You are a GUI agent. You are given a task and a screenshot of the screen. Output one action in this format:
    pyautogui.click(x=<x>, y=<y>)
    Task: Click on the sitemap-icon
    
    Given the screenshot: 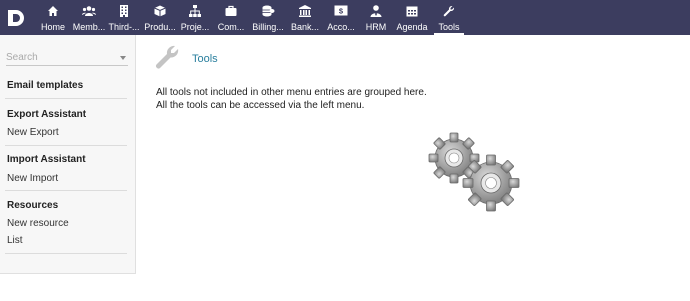 What is the action you would take?
    pyautogui.click(x=195, y=12)
    